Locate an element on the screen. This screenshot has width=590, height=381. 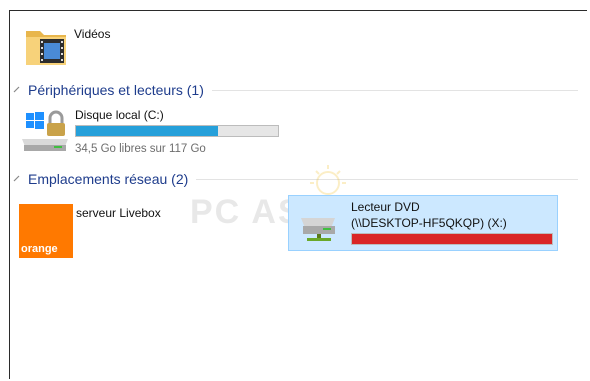
windows-drive-lock-icon is located at coordinates (47, 132).